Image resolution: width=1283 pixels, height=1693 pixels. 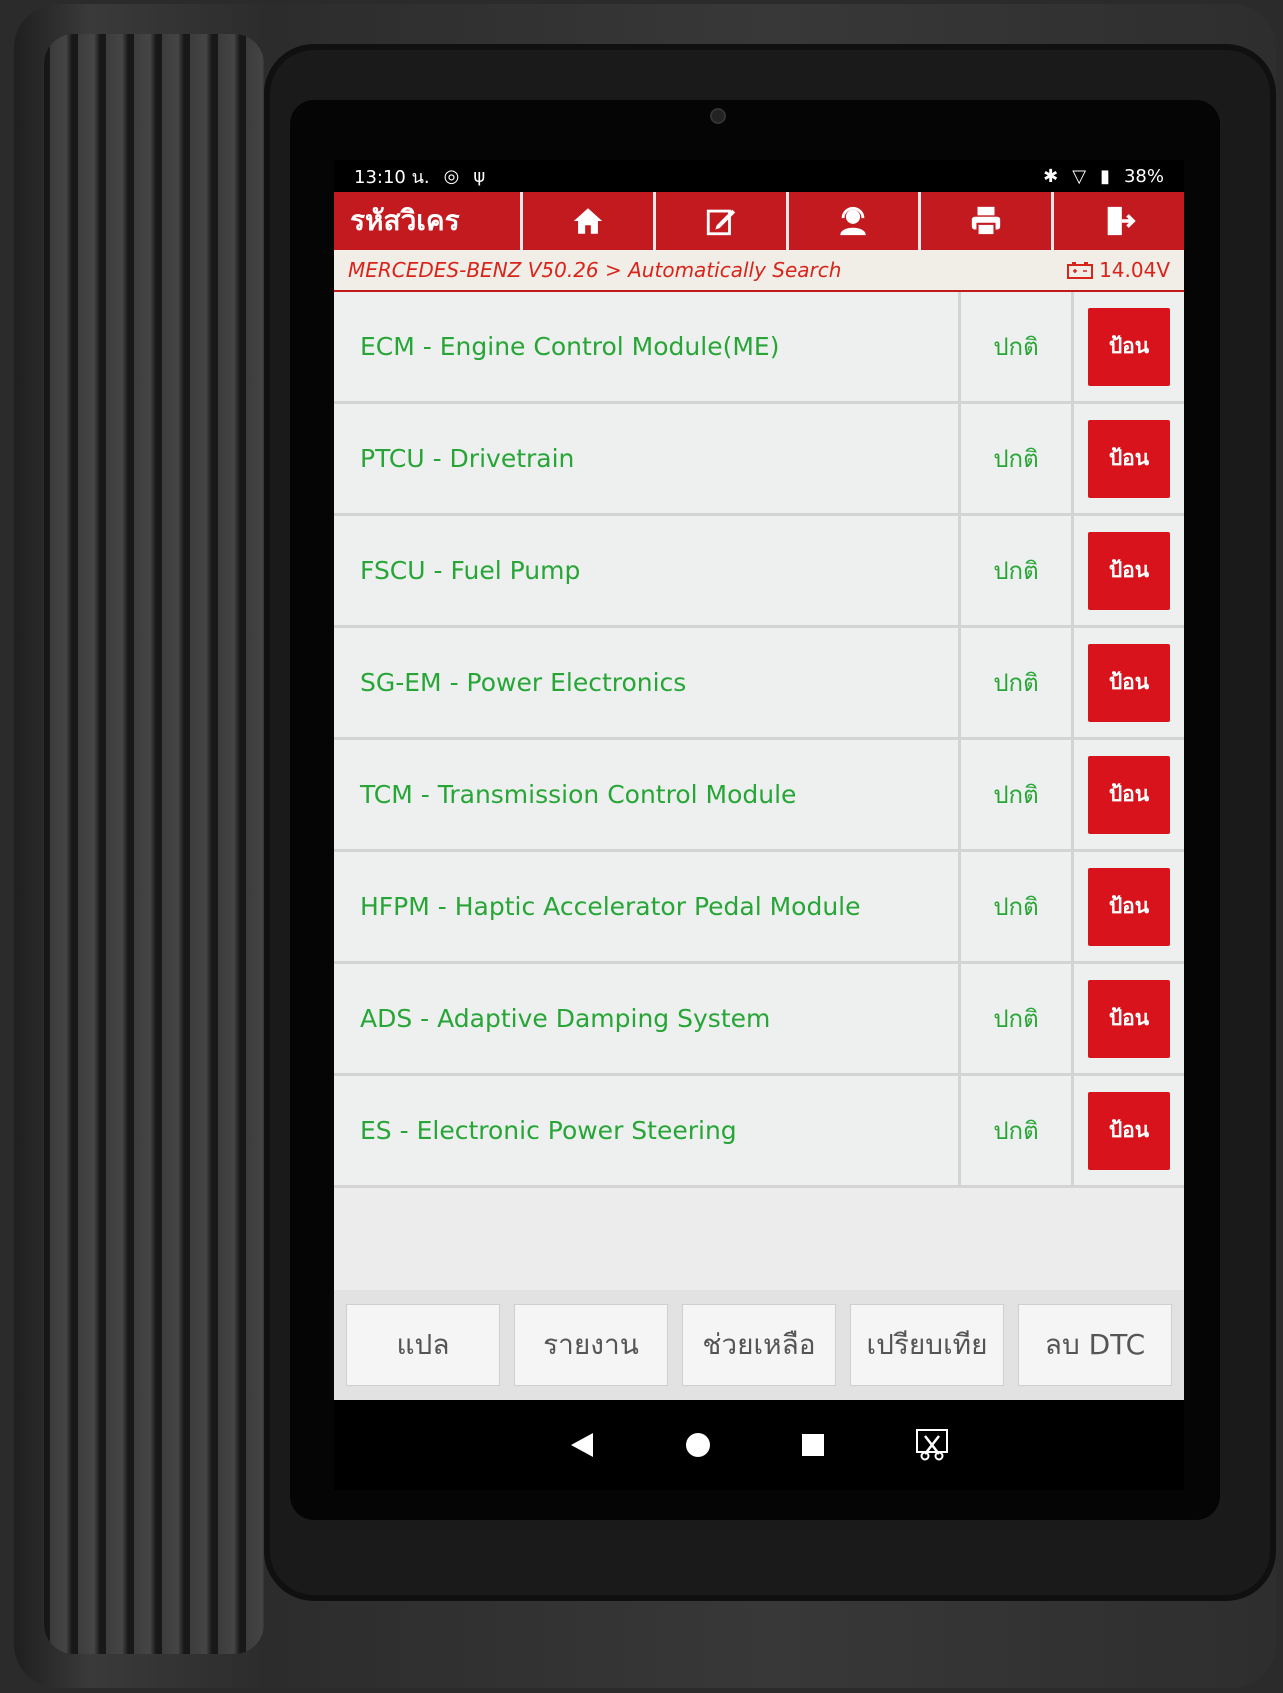 What do you see at coordinates (647, 570) in the screenshot?
I see `module-name: FSCU - Fuel Pump` at bounding box center [647, 570].